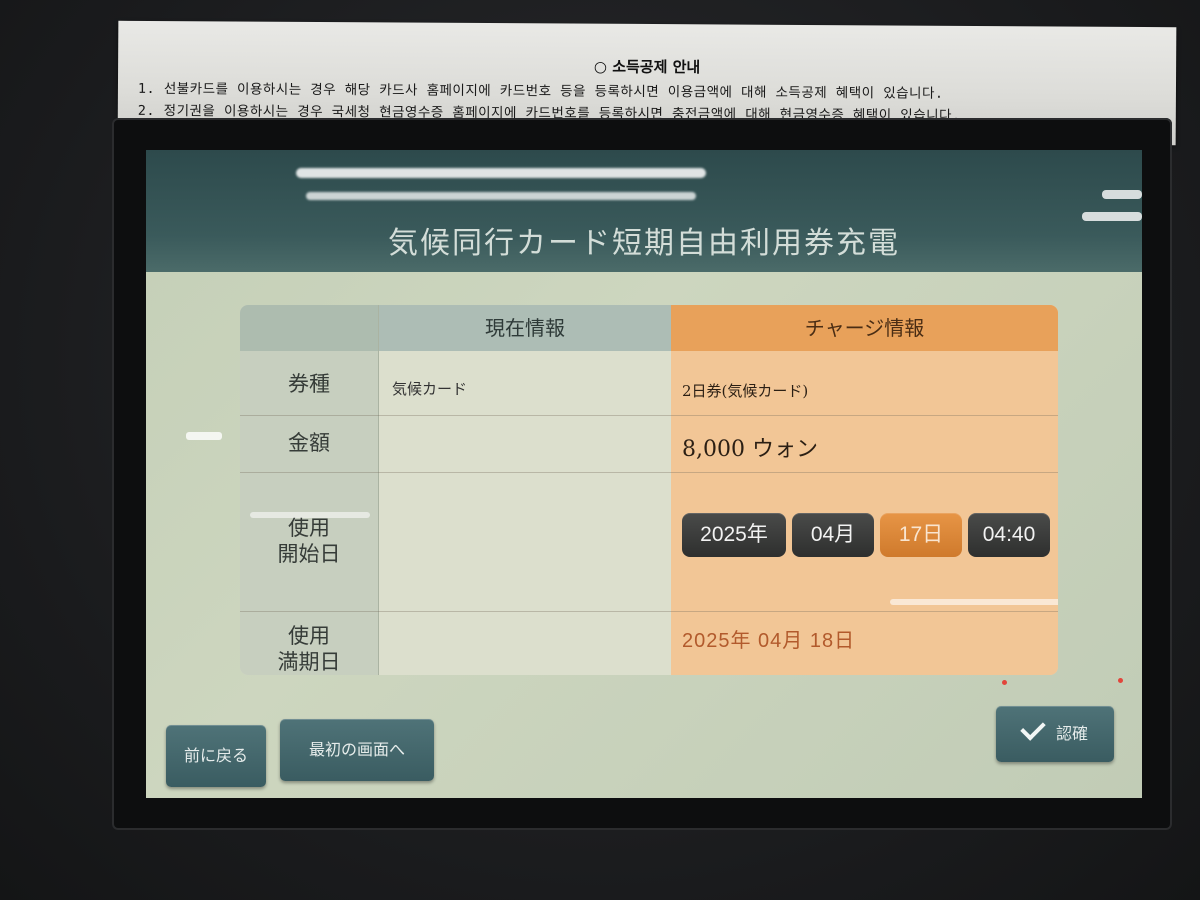 The image size is (1200, 900). Describe the element at coordinates (647, 67) in the screenshot. I see `notice-title: ○ 소득공제 안내` at that location.